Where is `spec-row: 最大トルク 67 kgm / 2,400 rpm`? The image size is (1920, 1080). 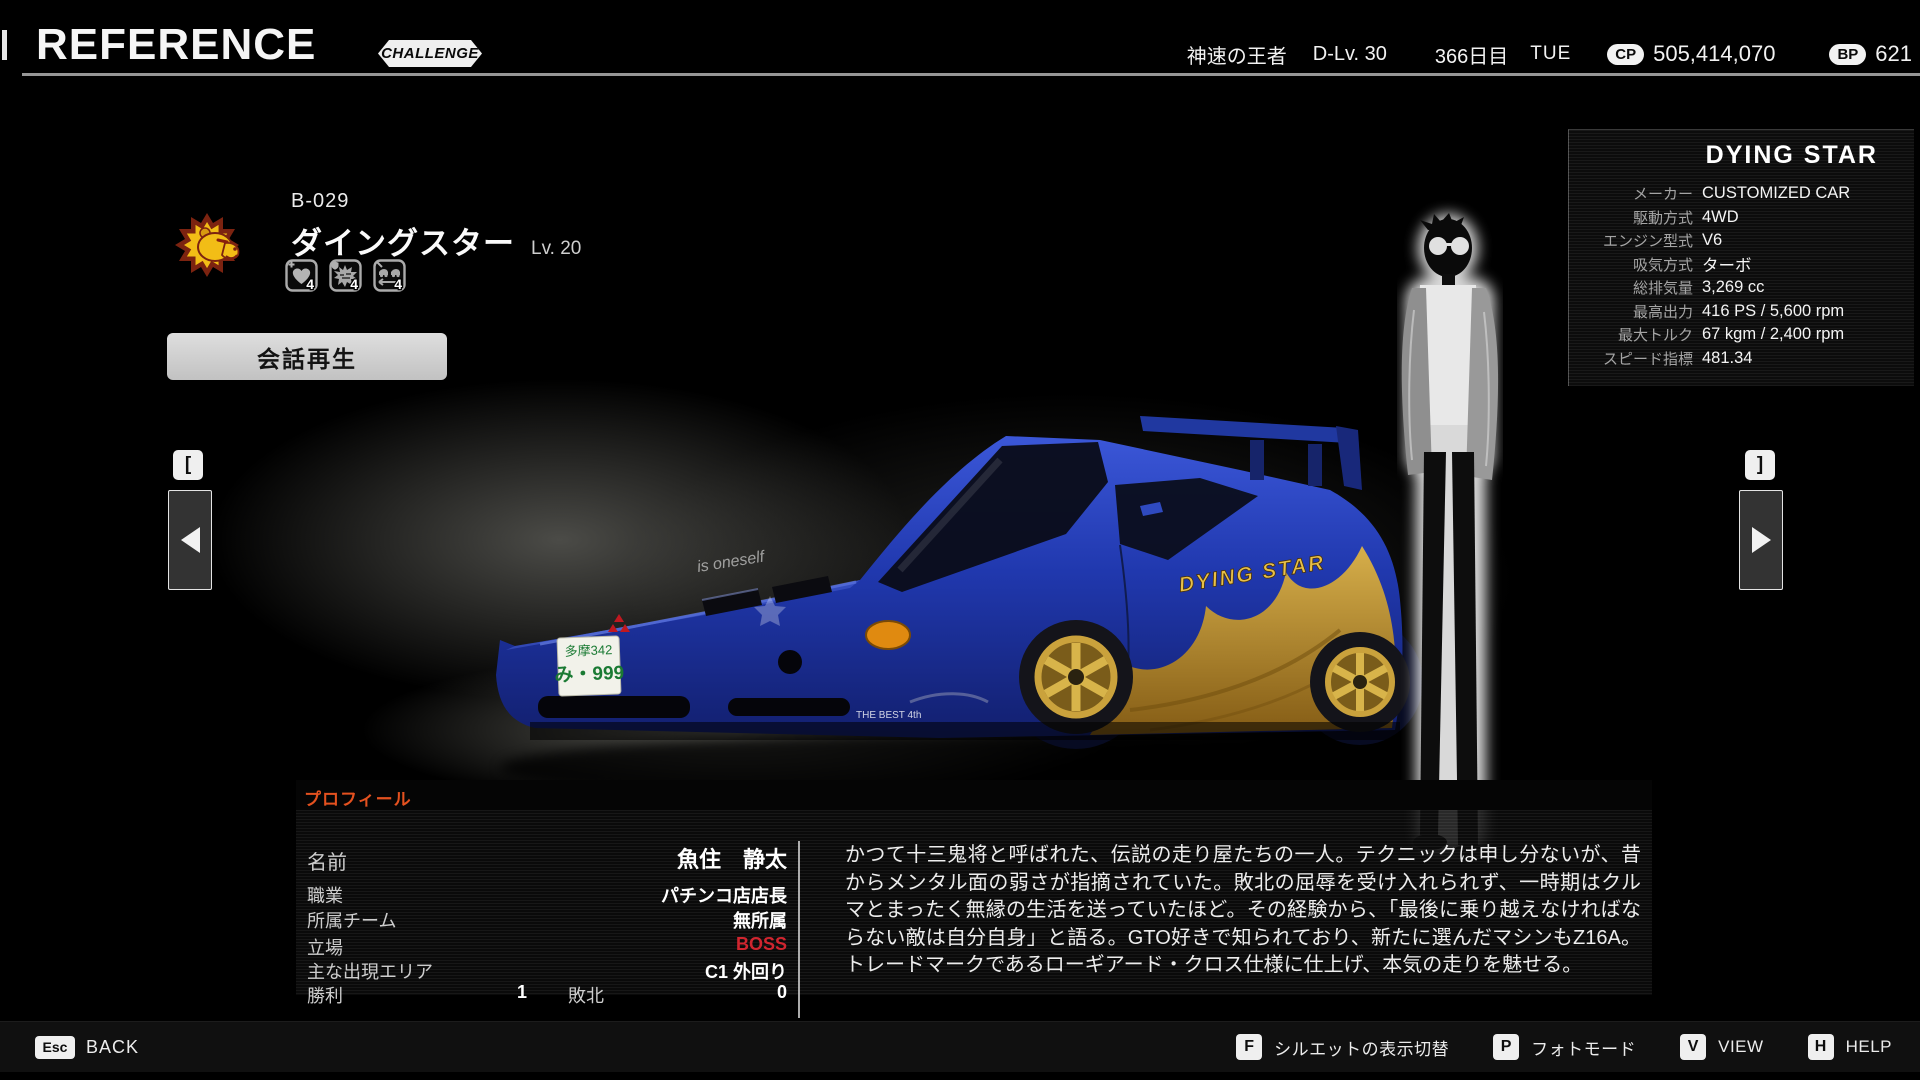
spec-row: 最大トルク 67 kgm / 2,400 rpm is located at coordinates (1731, 335).